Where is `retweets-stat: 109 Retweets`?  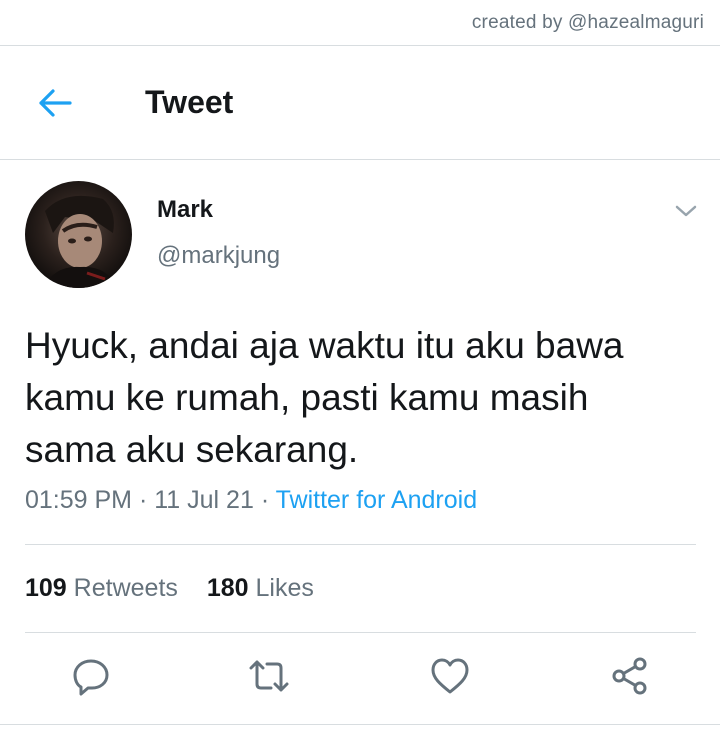 retweets-stat: 109 Retweets is located at coordinates (101, 588).